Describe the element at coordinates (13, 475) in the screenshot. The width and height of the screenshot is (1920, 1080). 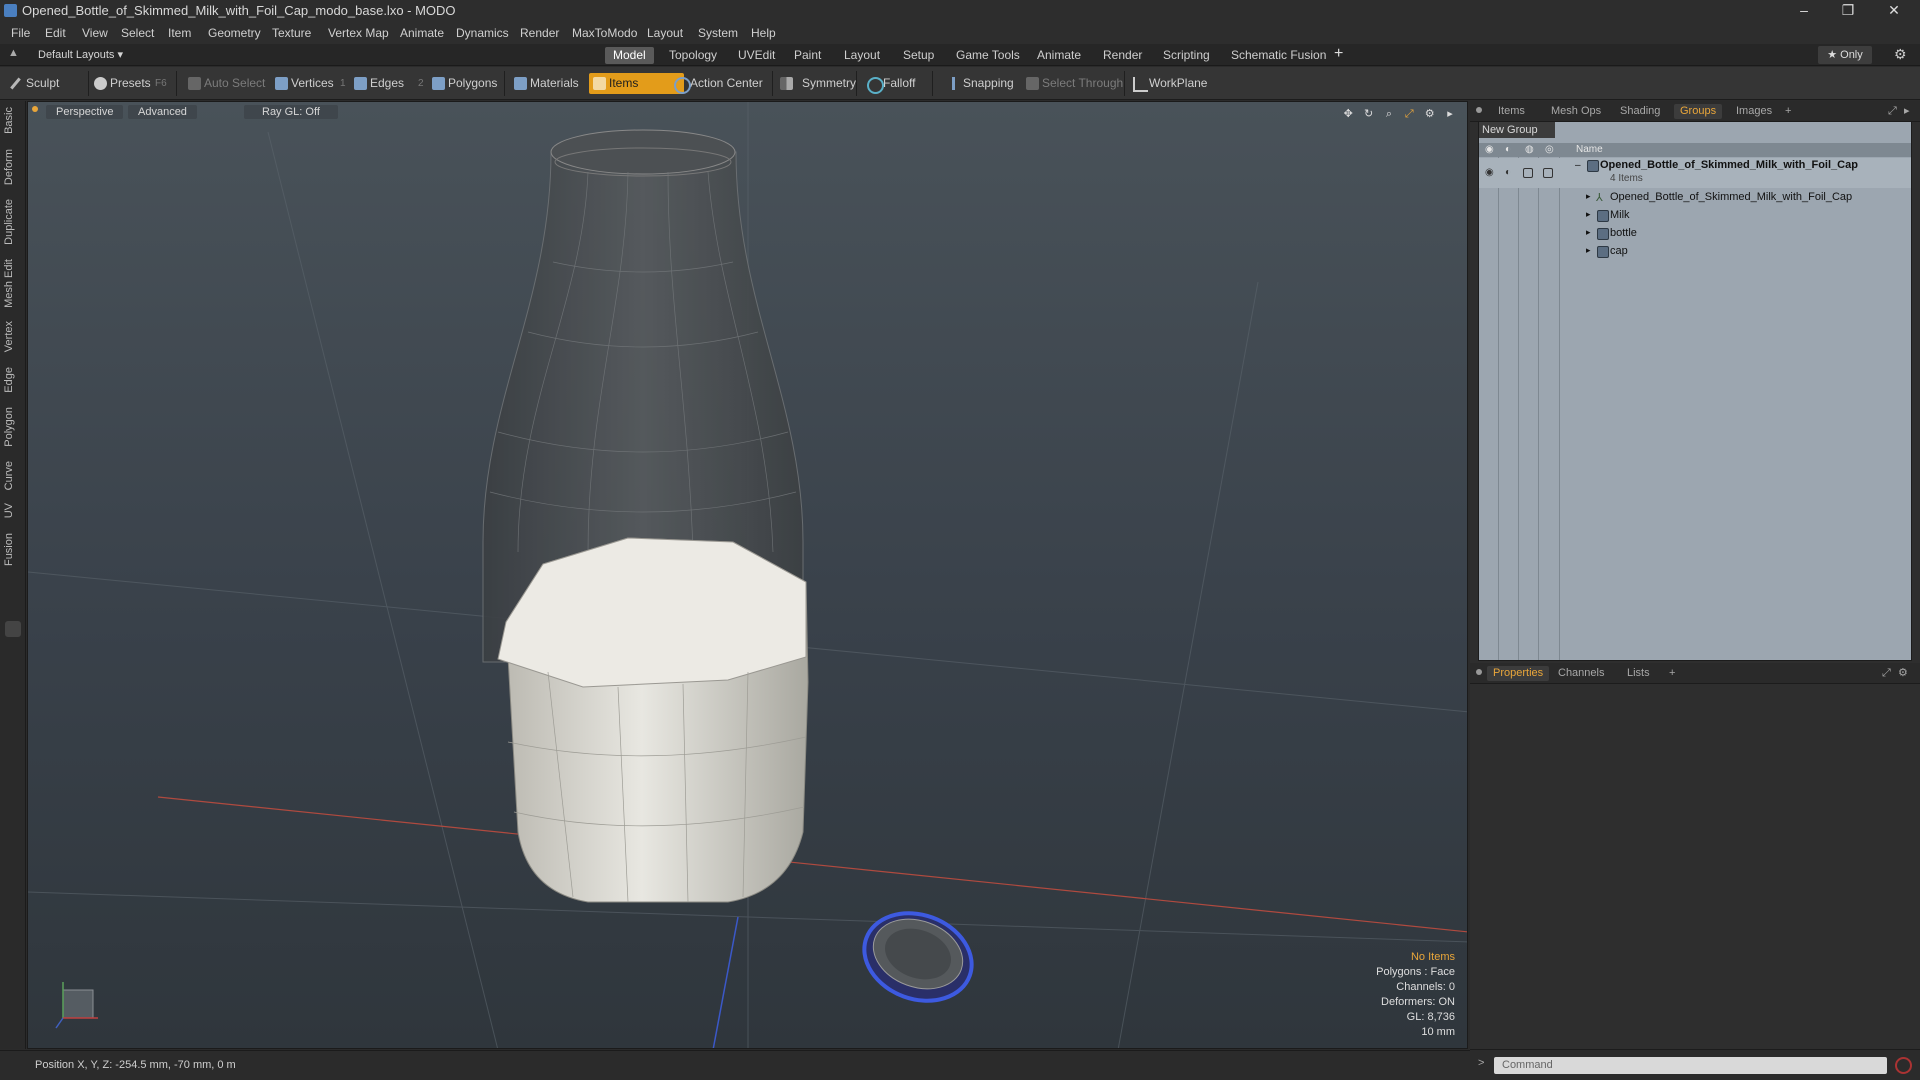
I see `left-tab-curve: Curve` at that location.